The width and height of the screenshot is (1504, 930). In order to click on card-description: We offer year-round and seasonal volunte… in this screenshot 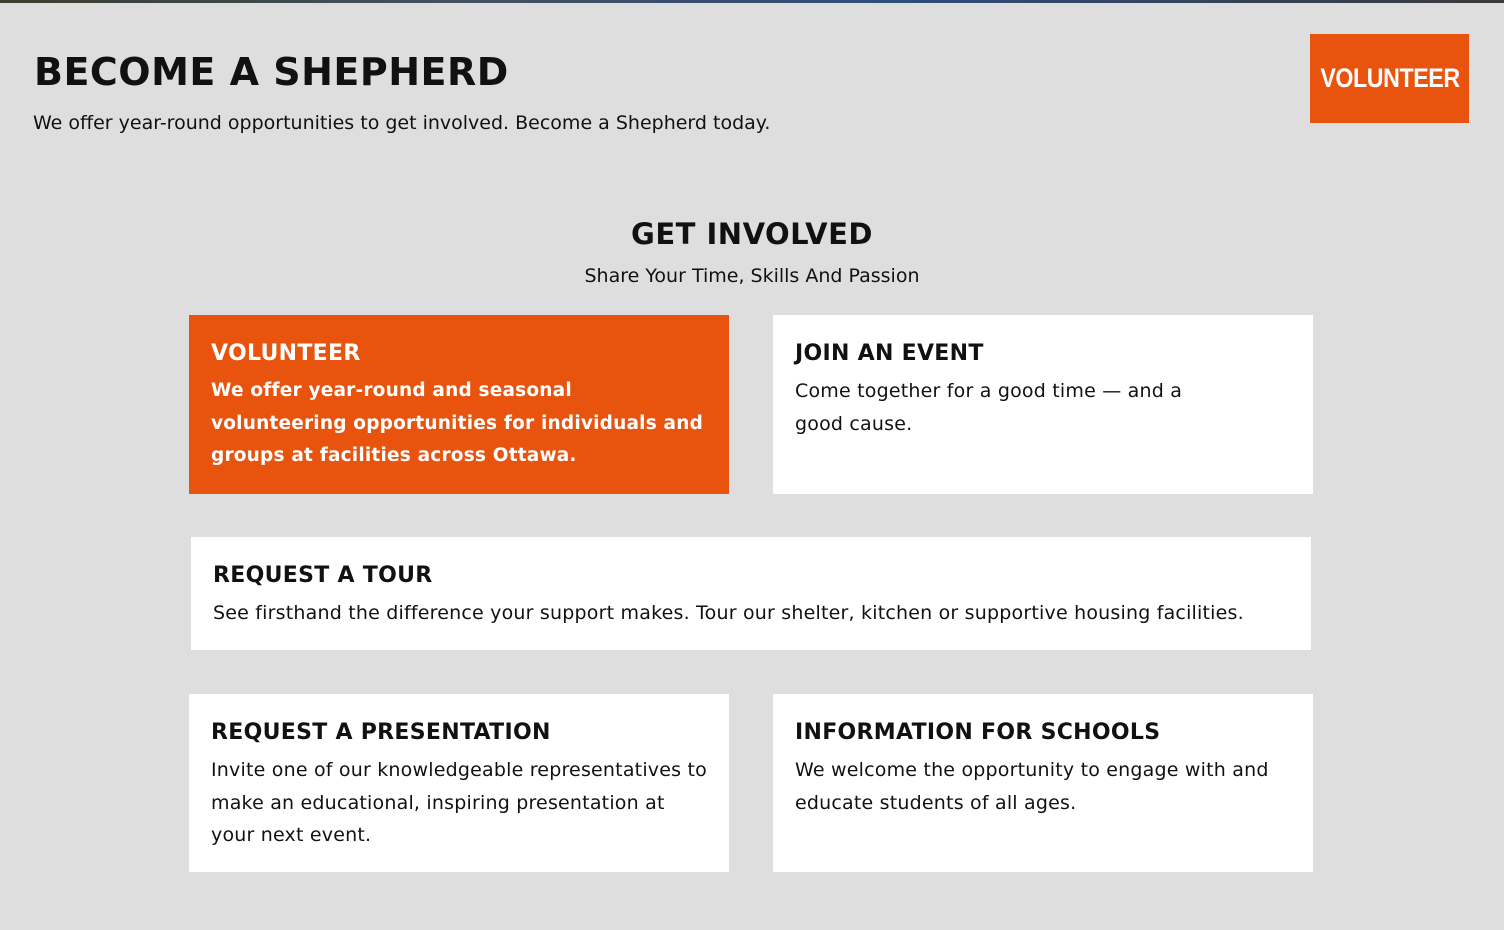, I will do `click(457, 423)`.